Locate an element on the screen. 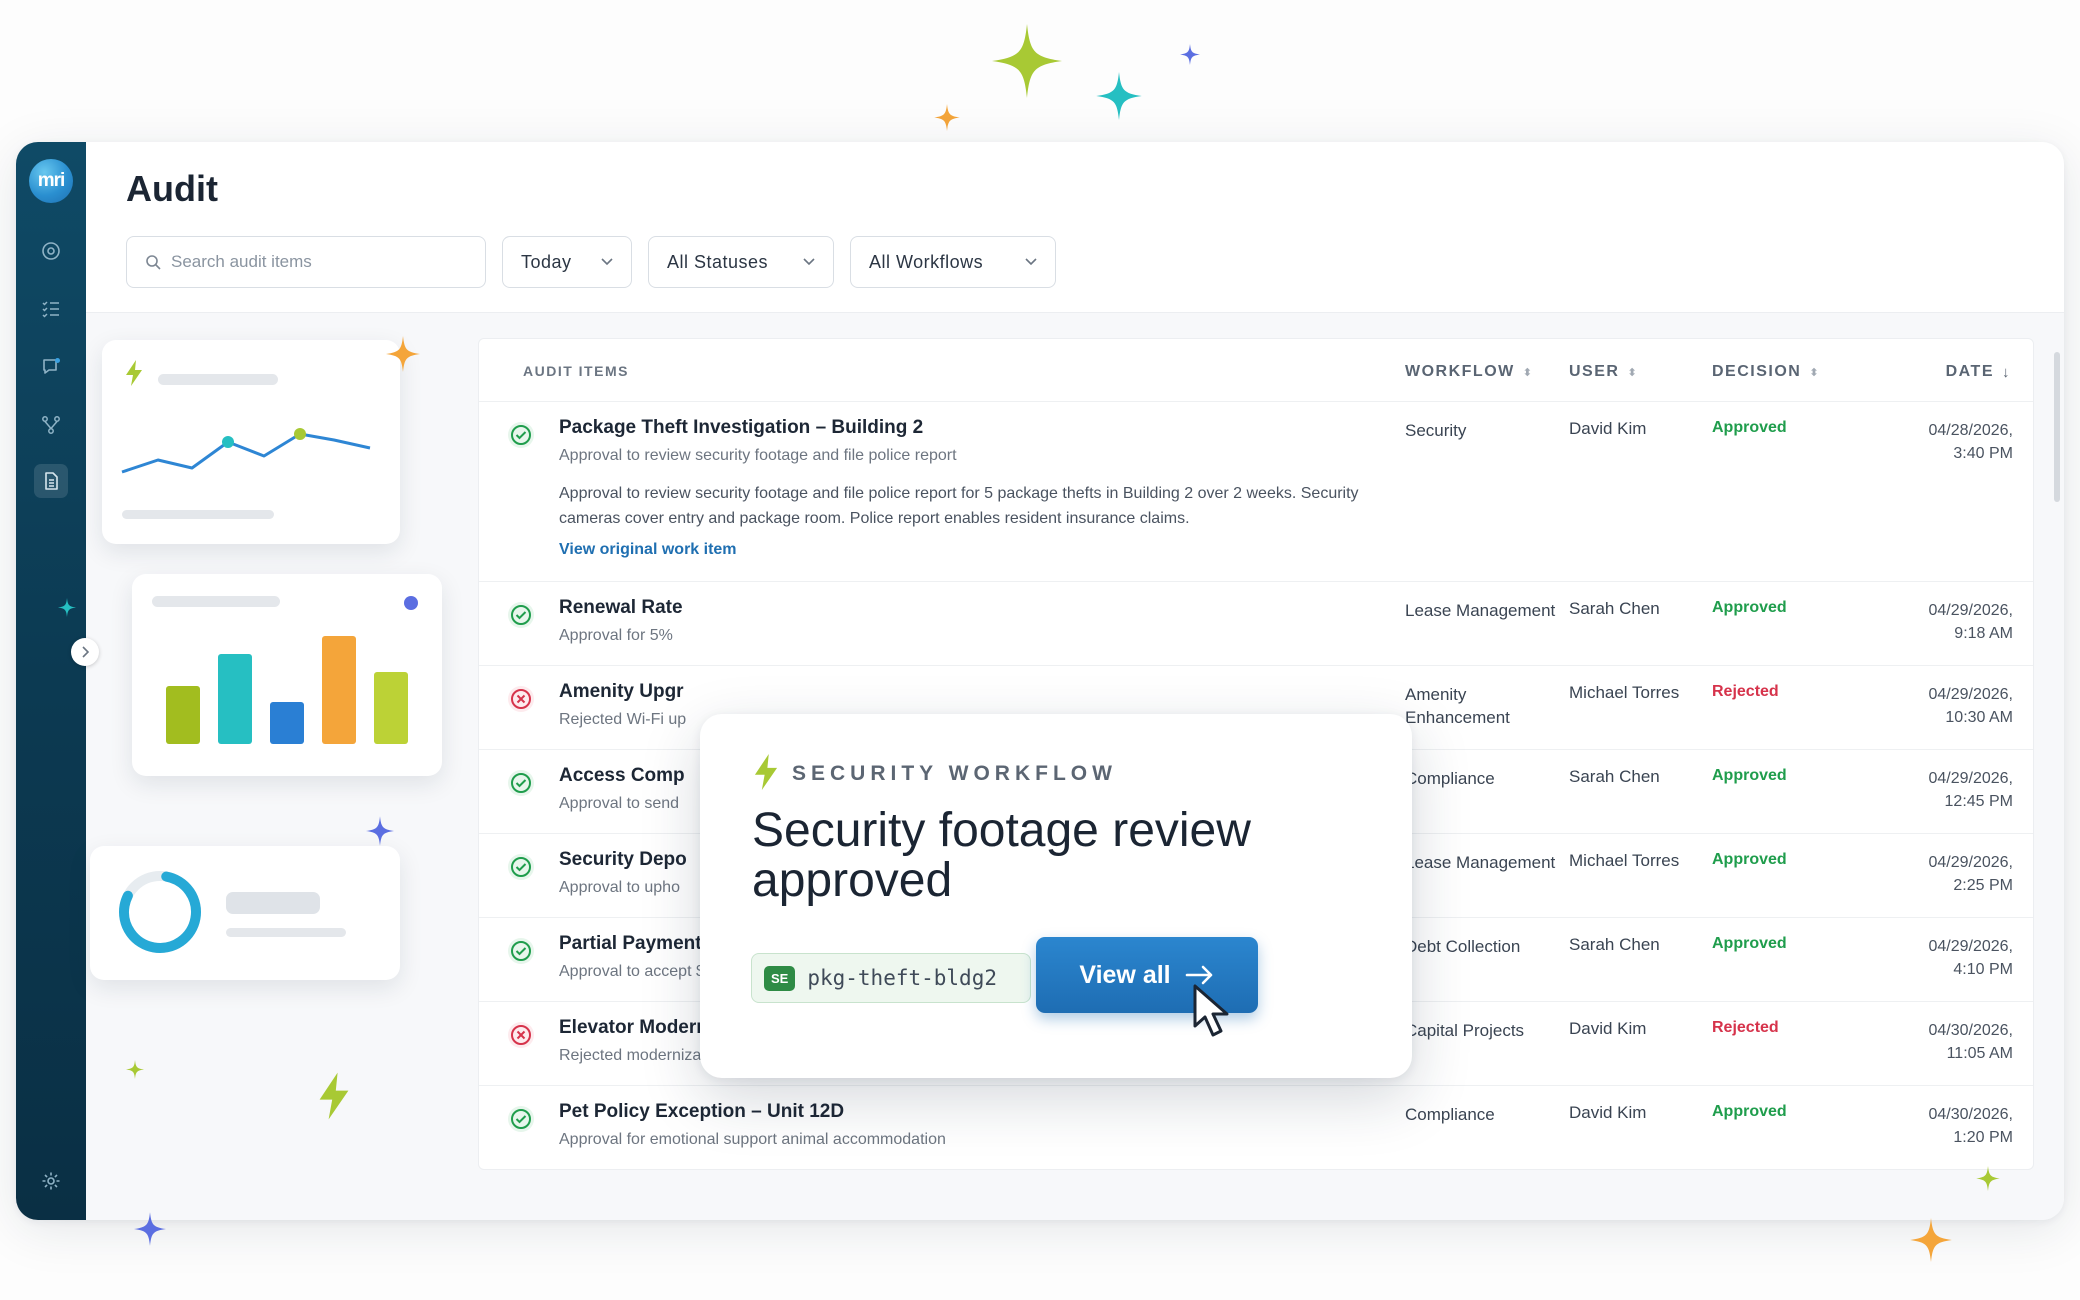 The image size is (2080, 1300). item-subtitle: Approval to send is located at coordinates (619, 803).